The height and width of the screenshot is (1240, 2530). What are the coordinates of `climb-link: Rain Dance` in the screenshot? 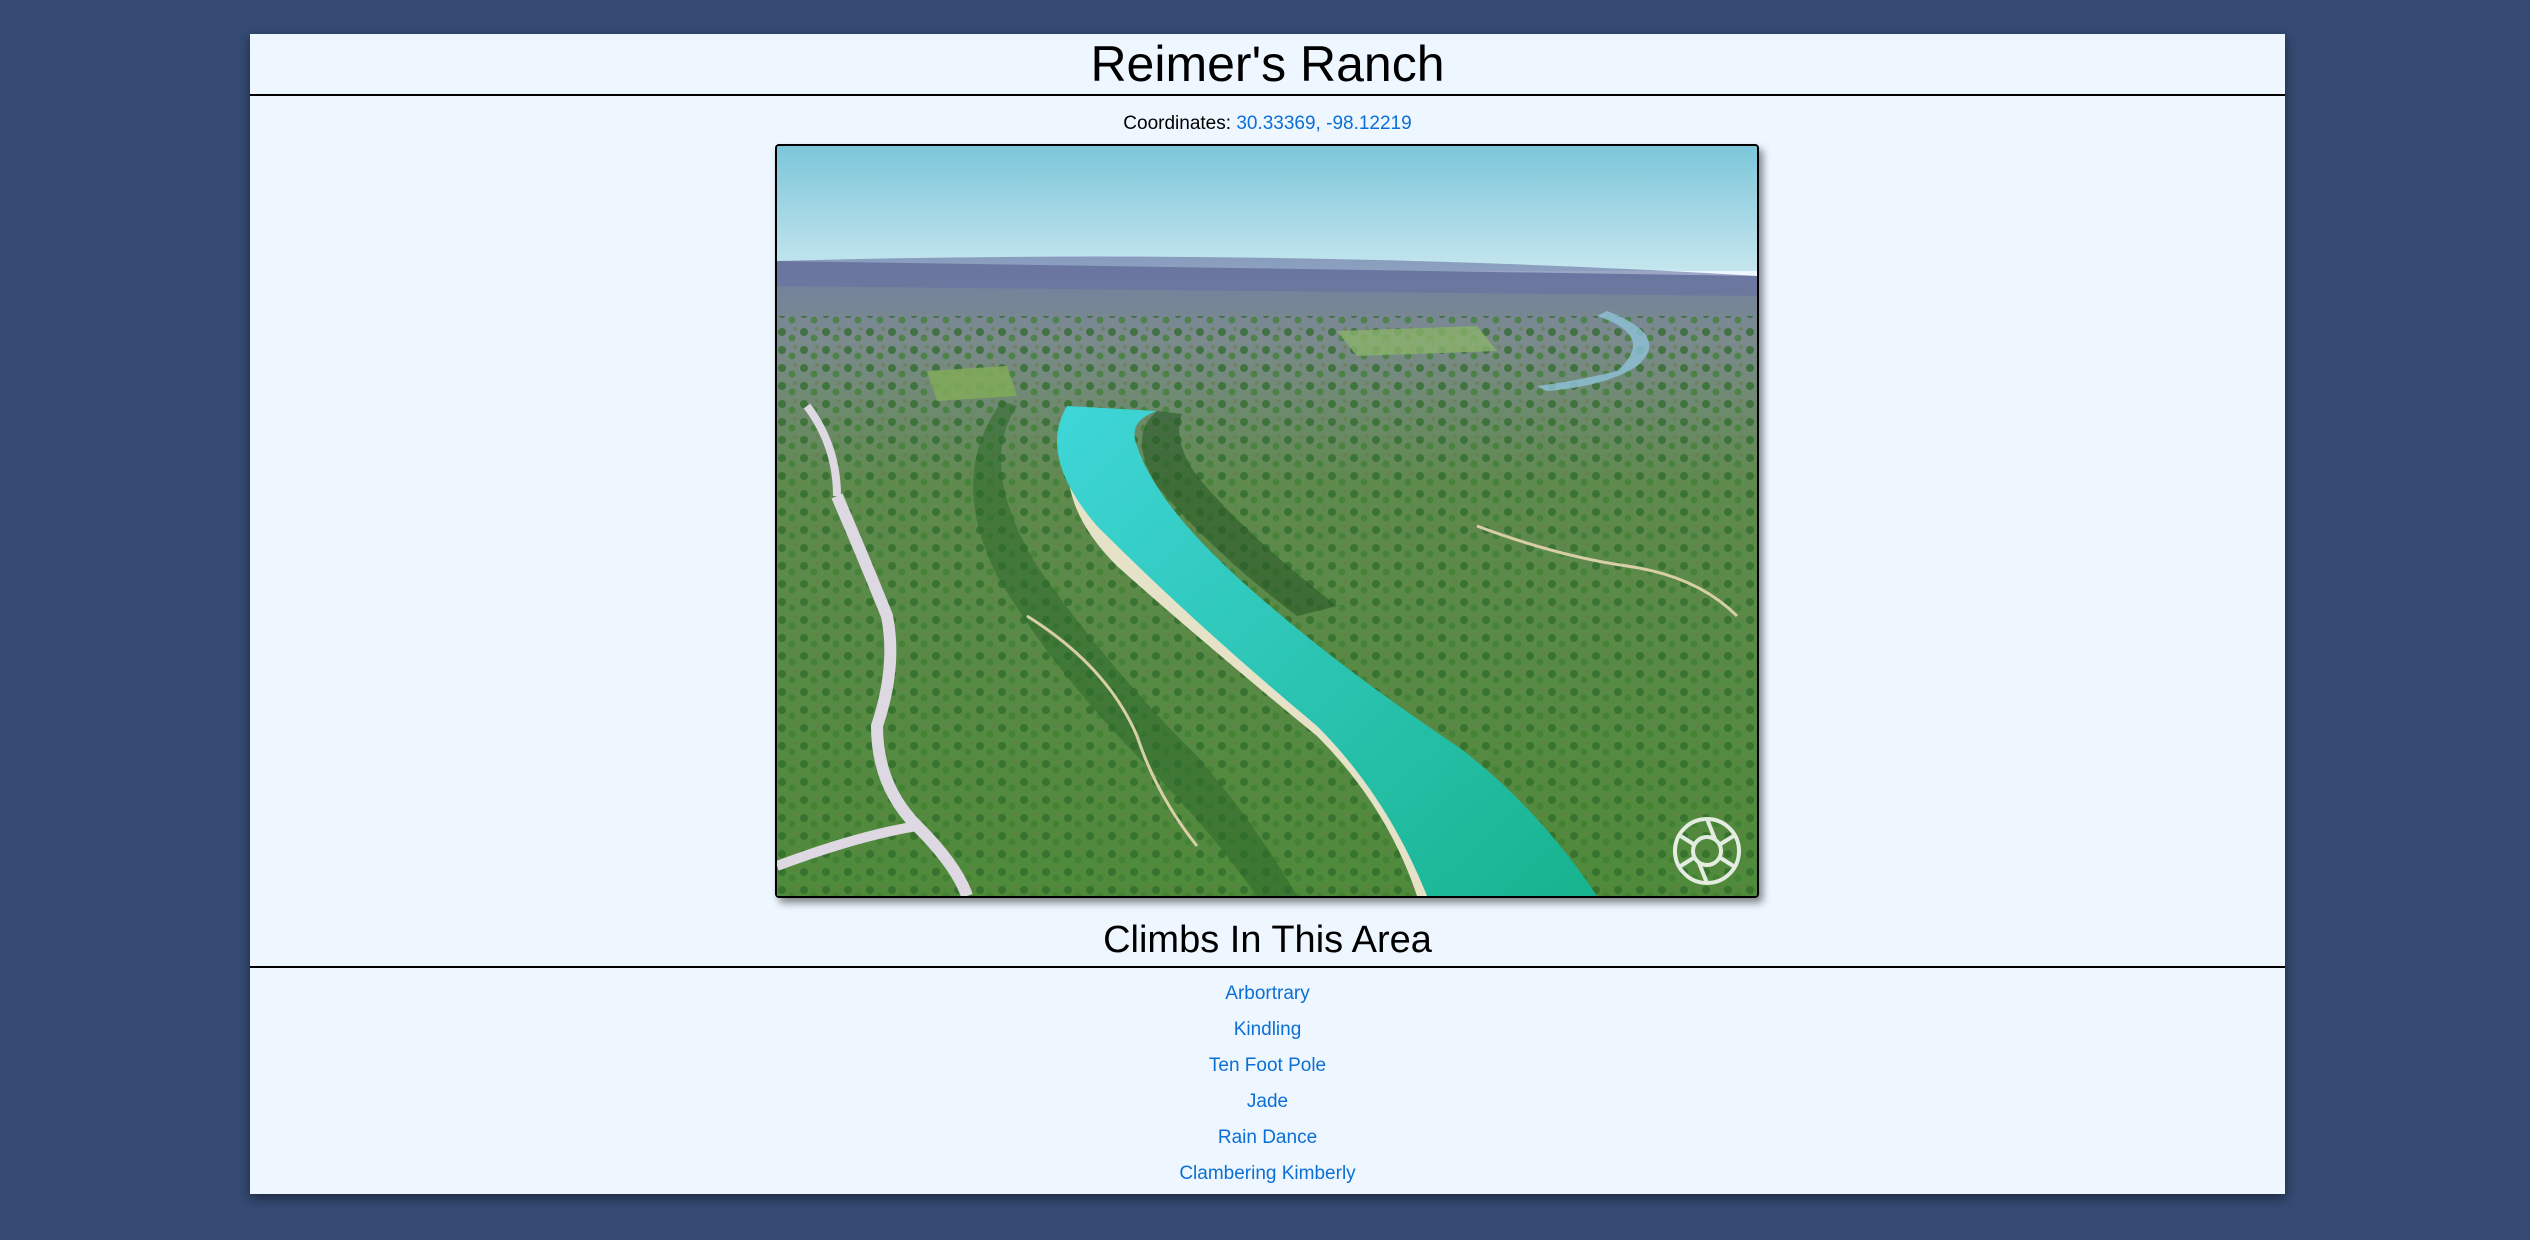 It's located at (1267, 1137).